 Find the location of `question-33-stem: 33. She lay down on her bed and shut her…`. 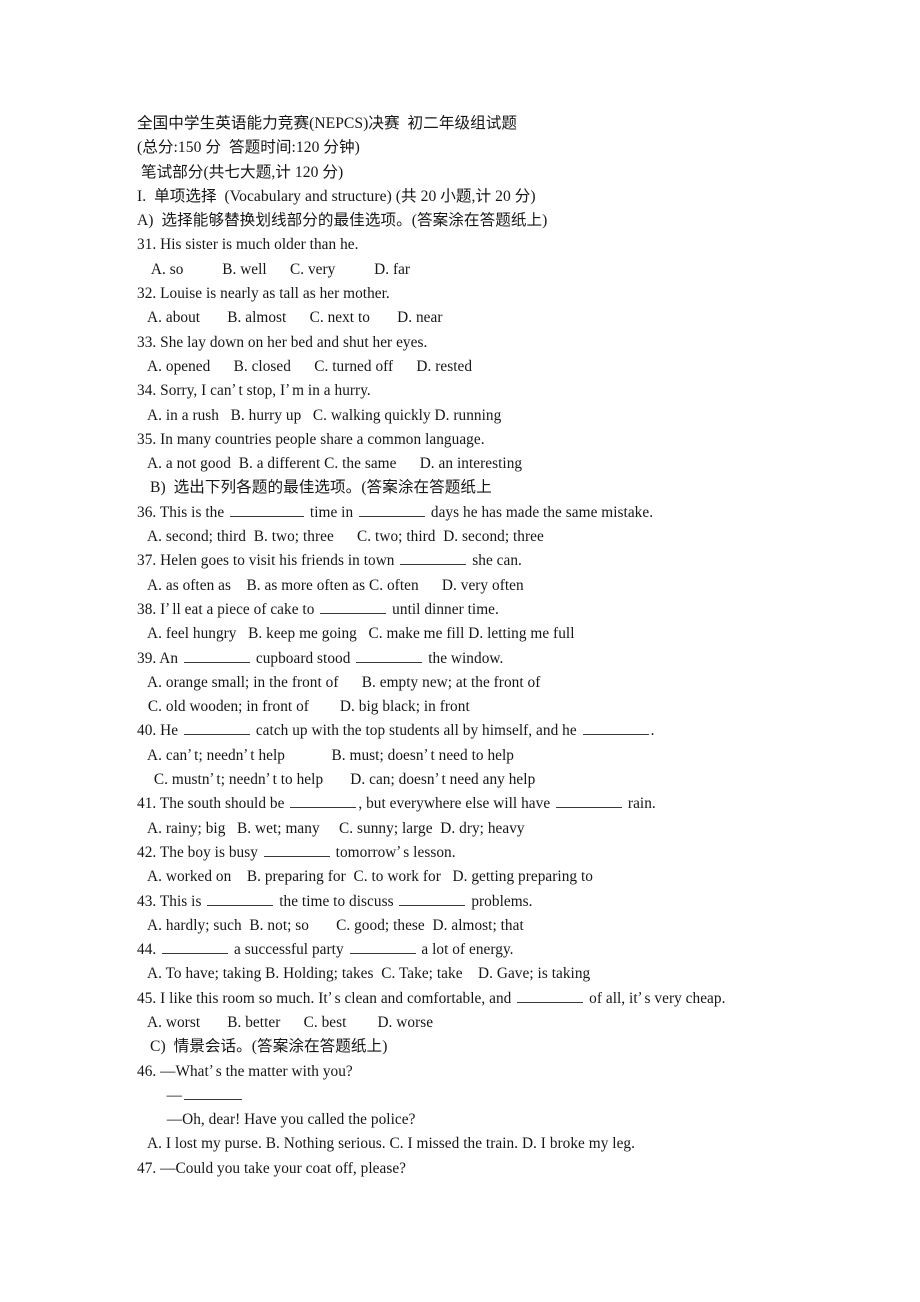

question-33-stem: 33. She lay down on her bed and shut her… is located at coordinates (282, 342).